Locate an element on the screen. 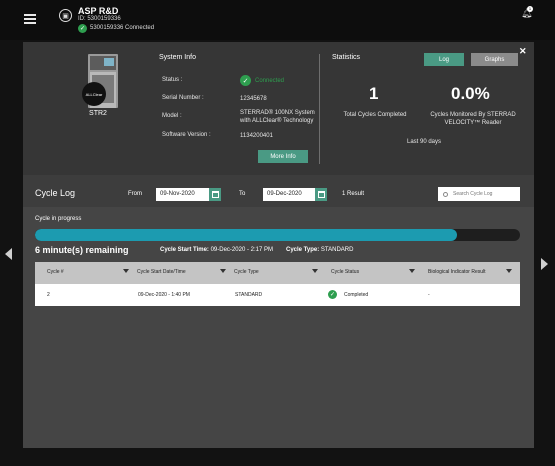  cycle-type-label: Cycle Type: is located at coordinates (303, 250).